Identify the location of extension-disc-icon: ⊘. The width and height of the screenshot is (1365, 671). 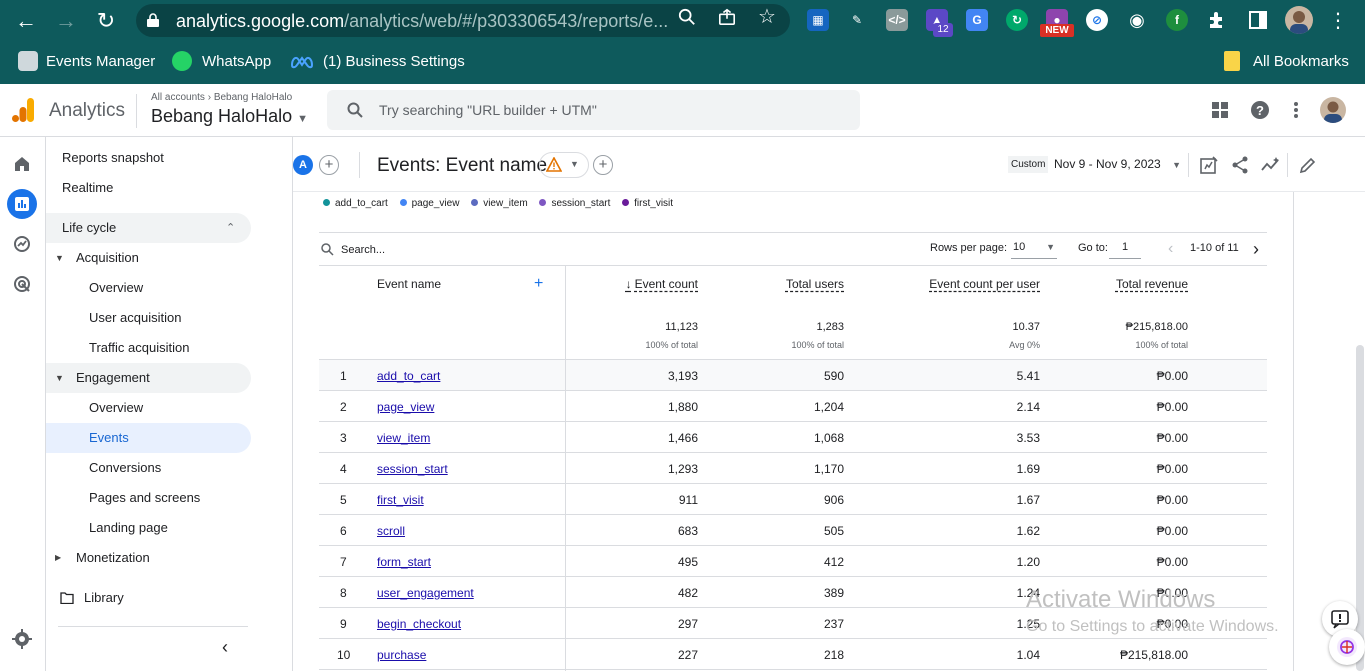
(1097, 20).